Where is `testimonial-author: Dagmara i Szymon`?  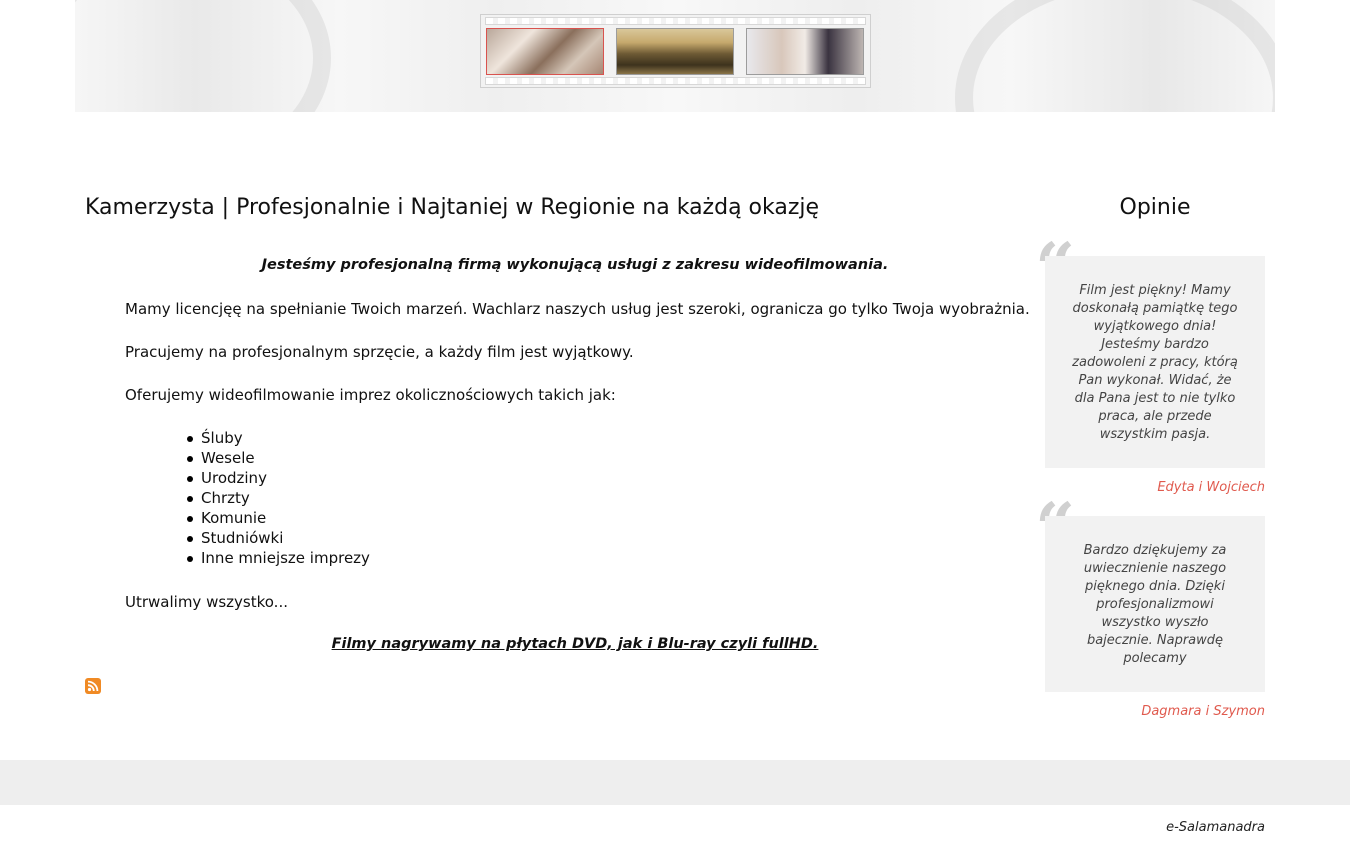 testimonial-author: Dagmara i Szymon is located at coordinates (1203, 711).